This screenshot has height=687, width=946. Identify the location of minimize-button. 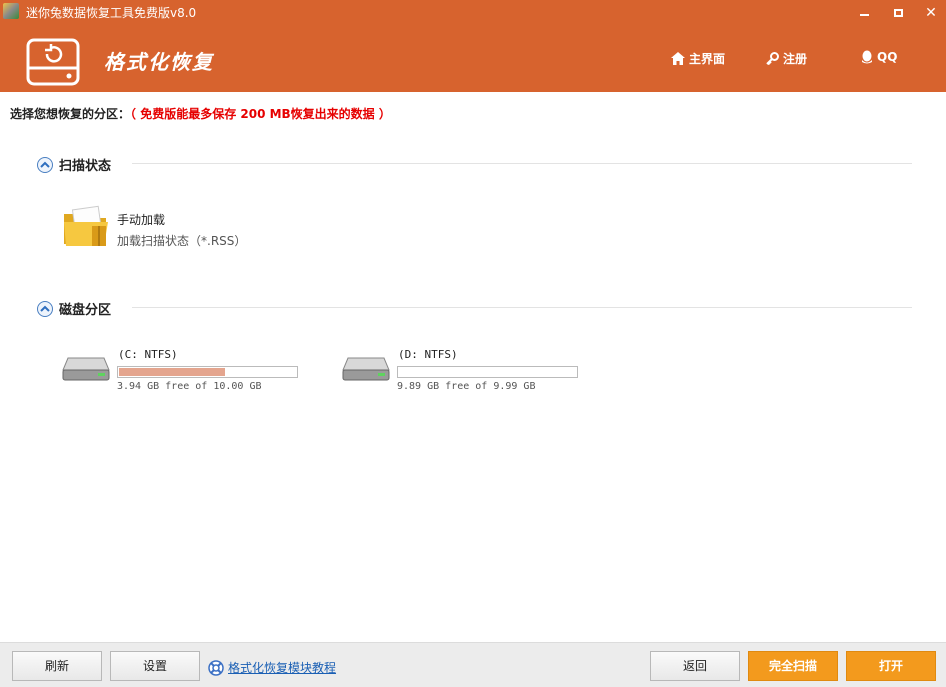
(865, 13).